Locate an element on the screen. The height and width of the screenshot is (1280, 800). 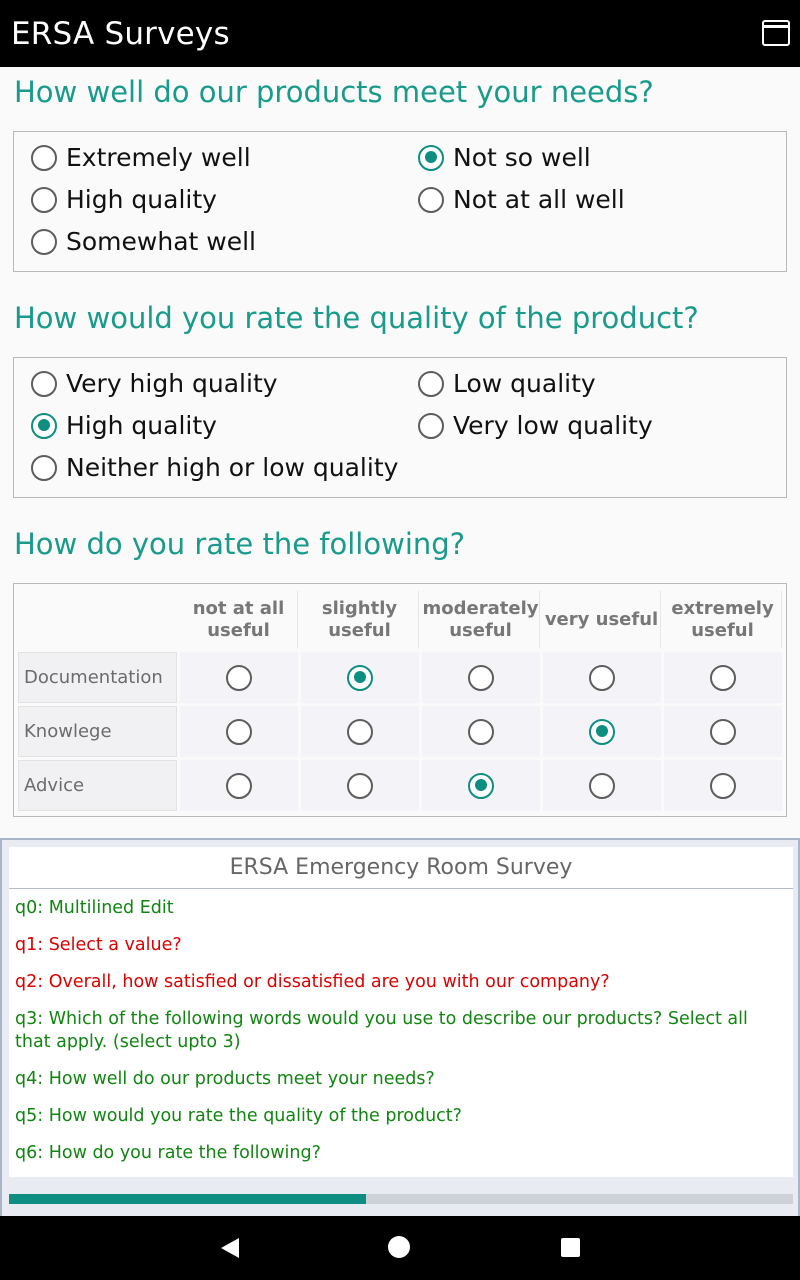
q4-option-somewhat-well: Somewhat well is located at coordinates (143, 241).